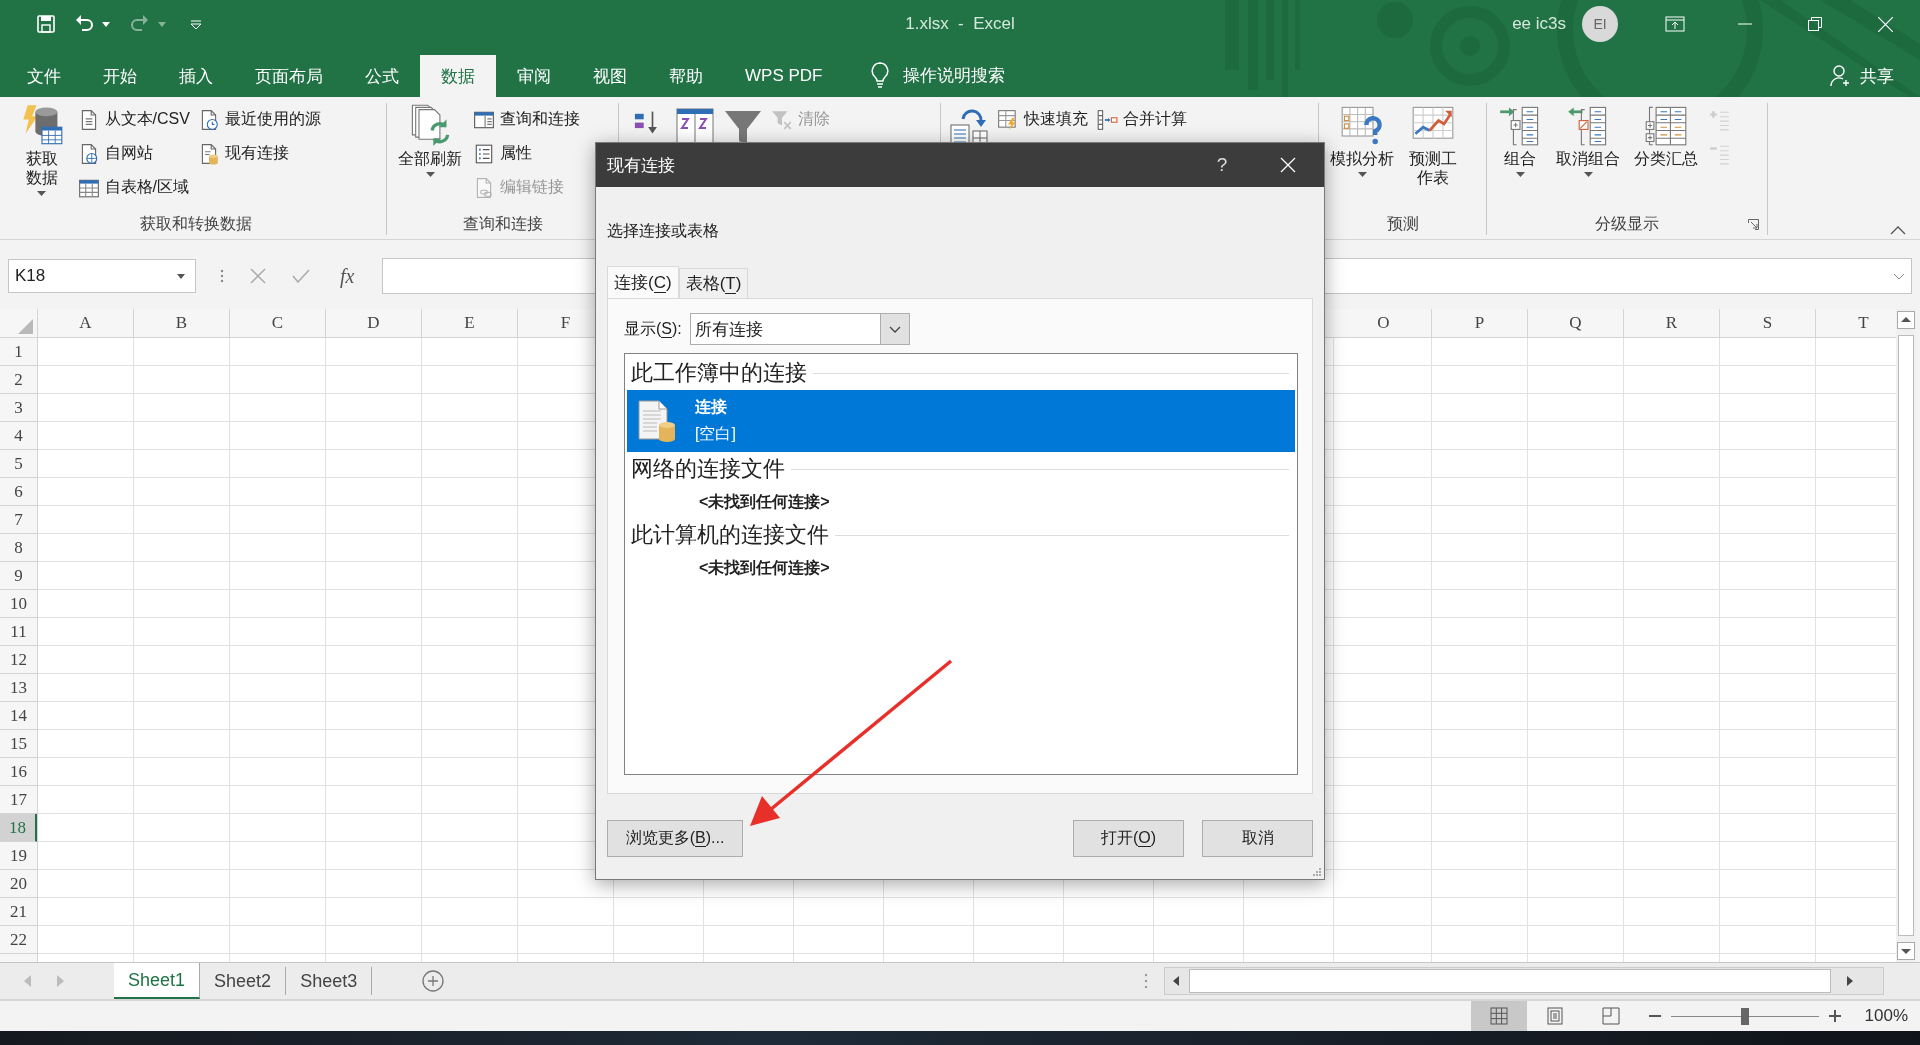 The width and height of the screenshot is (1920, 1045). I want to click on show-label: 显示(S):, so click(653, 329).